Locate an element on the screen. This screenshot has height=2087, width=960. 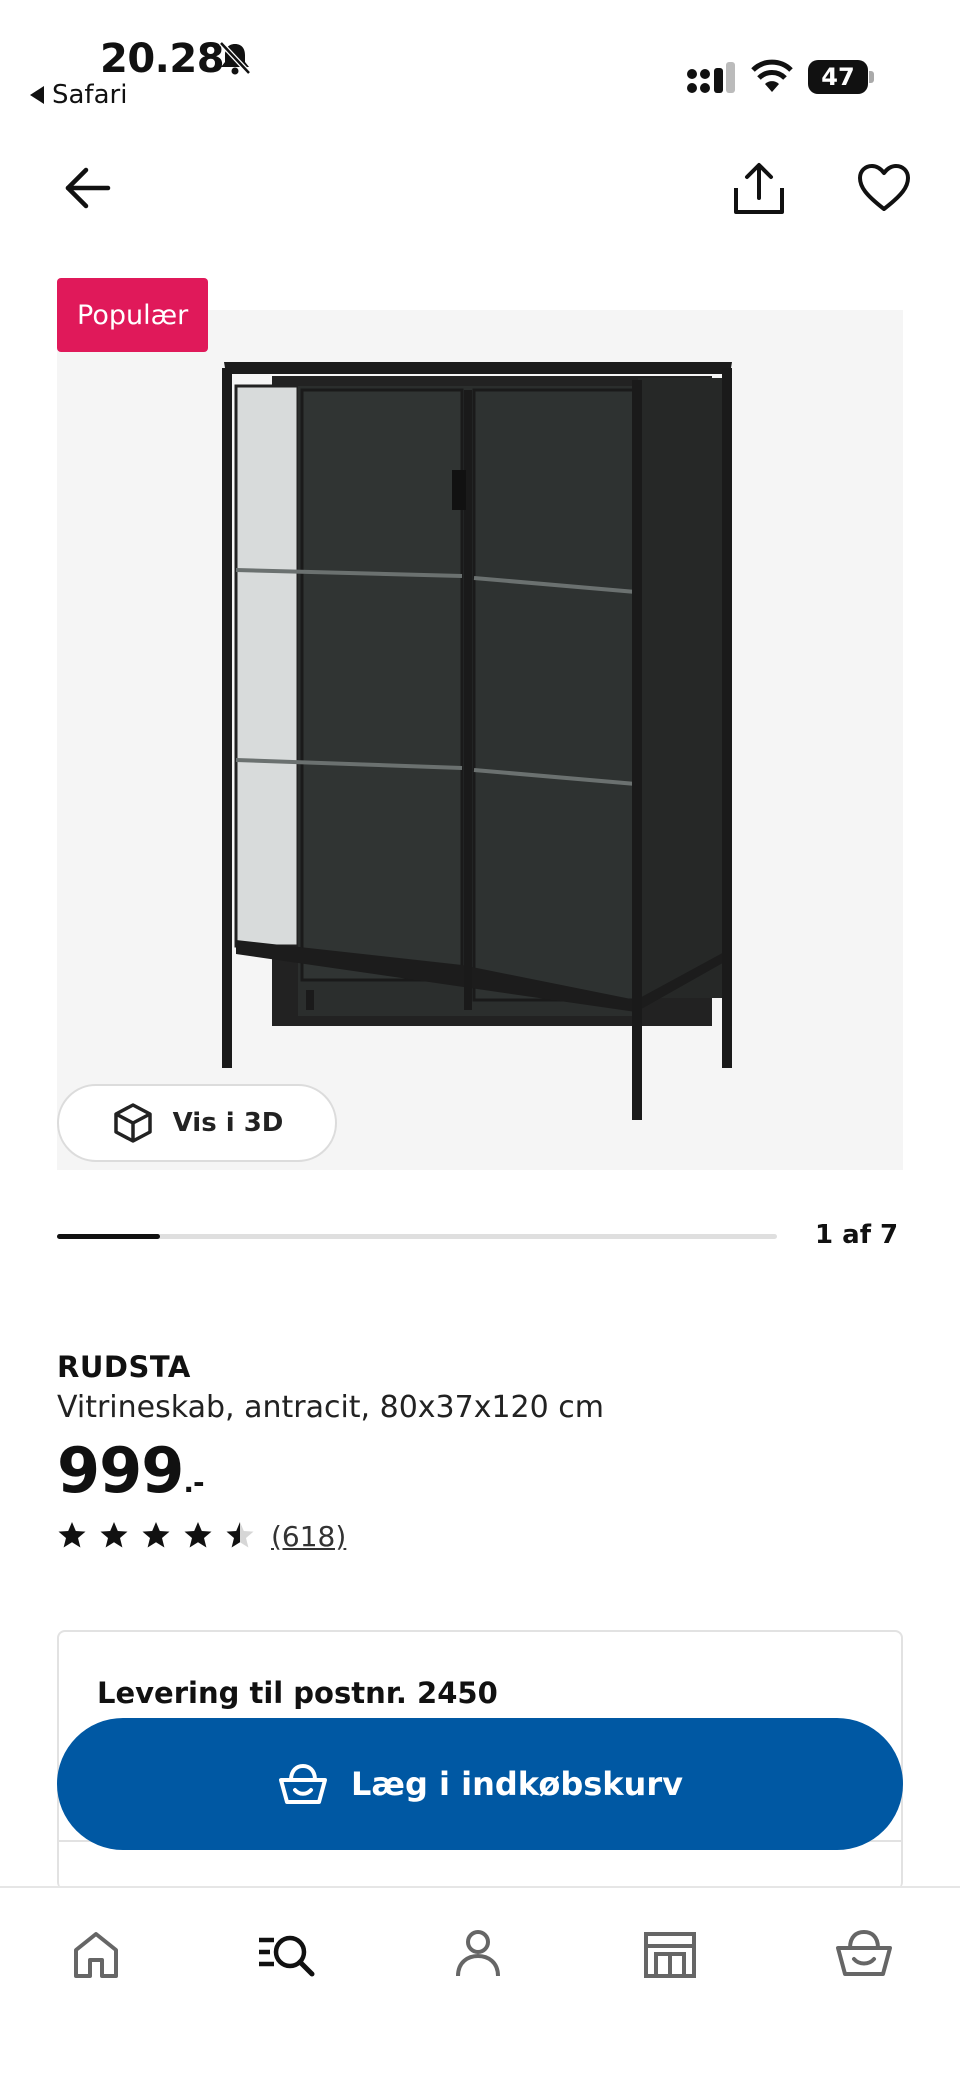
basket-icon is located at coordinates (303, 1783).